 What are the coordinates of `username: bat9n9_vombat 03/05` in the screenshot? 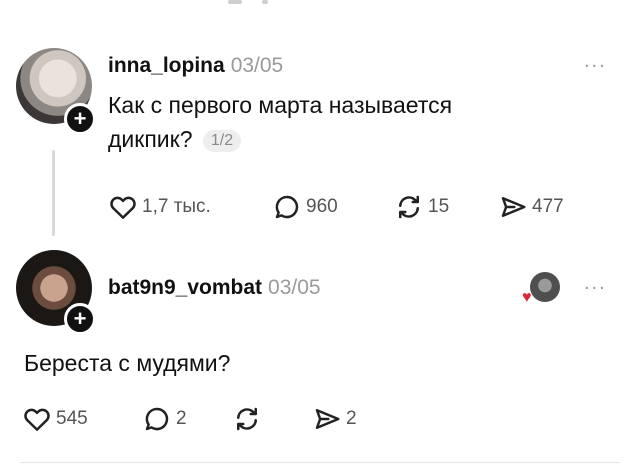 It's located at (214, 288).